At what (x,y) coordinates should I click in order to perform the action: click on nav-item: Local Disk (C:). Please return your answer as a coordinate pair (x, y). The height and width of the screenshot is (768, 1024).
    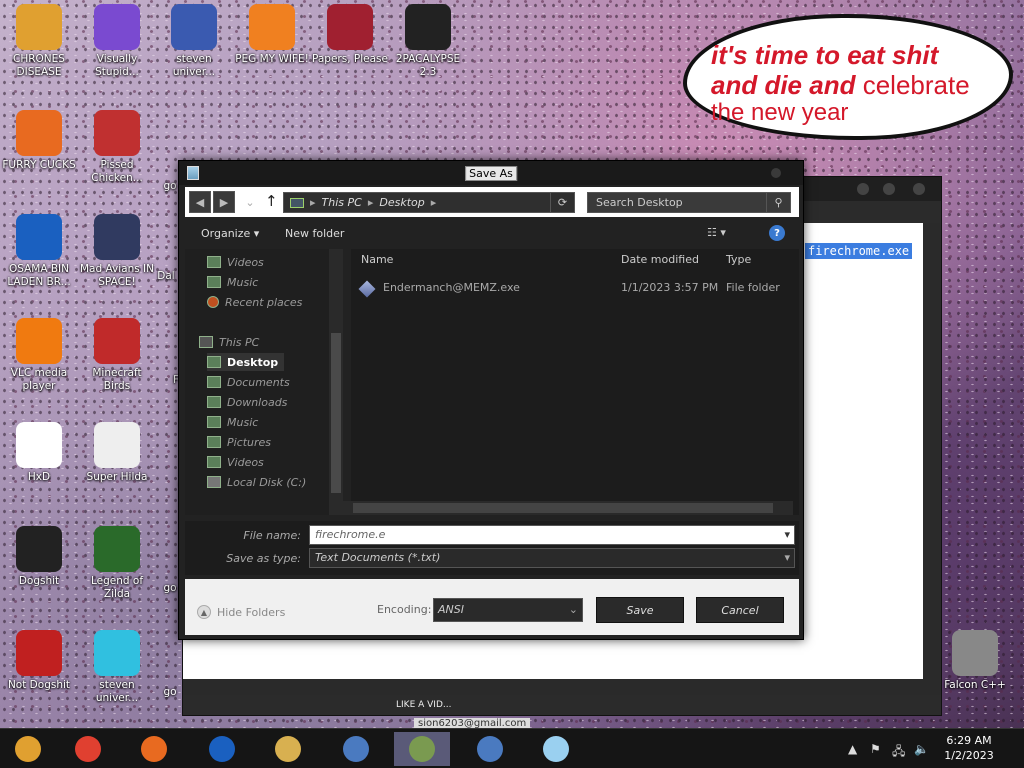
    Looking at the image, I should click on (256, 482).